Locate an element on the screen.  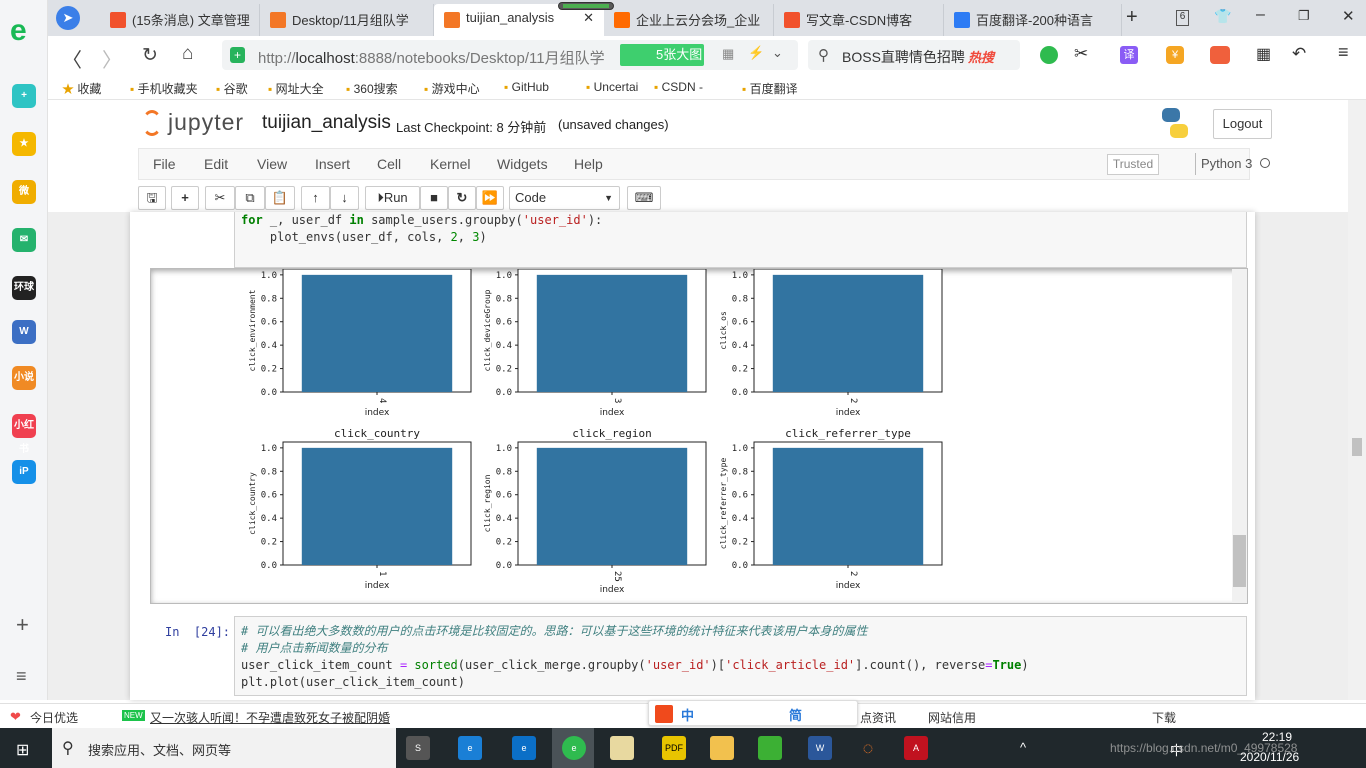
notebook-title: tuijian_analysis is located at coordinates (326, 123).